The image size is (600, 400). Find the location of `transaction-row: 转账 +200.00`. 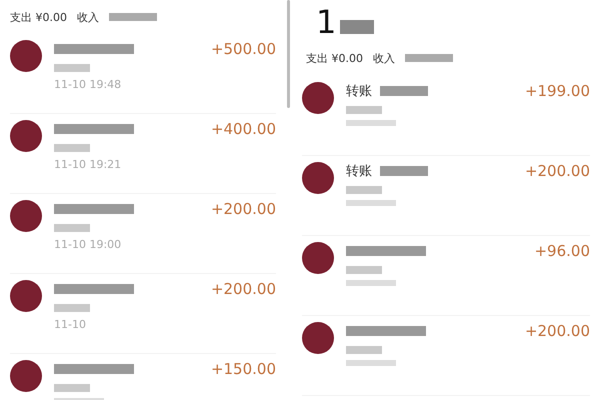

transaction-row: 转账 +200.00 is located at coordinates (446, 196).